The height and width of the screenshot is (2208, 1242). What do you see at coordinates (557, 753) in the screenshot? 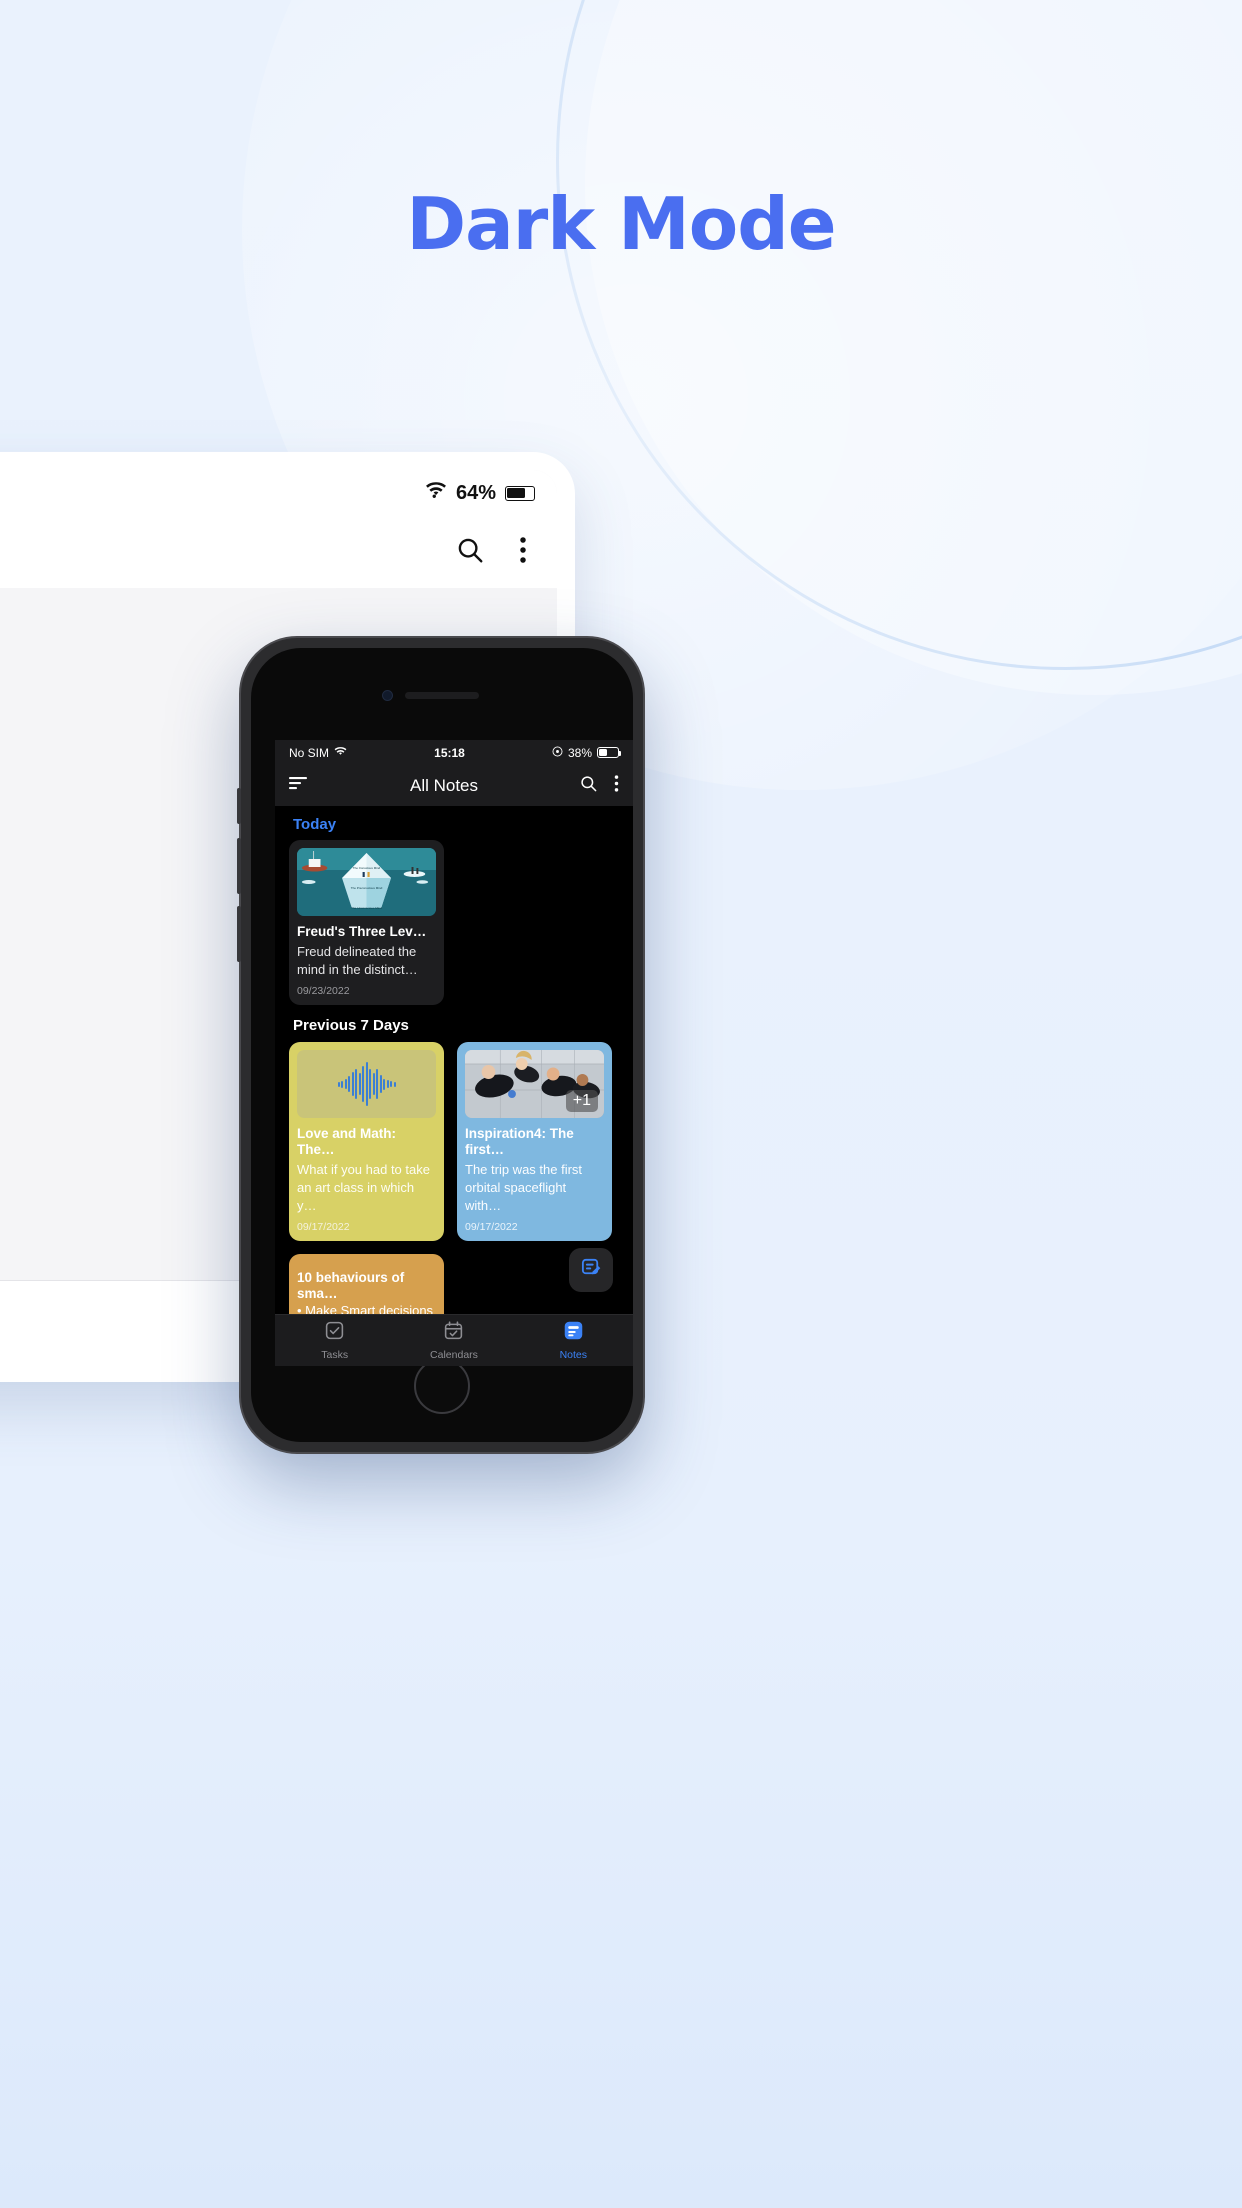
I see `alarm-icon` at bounding box center [557, 753].